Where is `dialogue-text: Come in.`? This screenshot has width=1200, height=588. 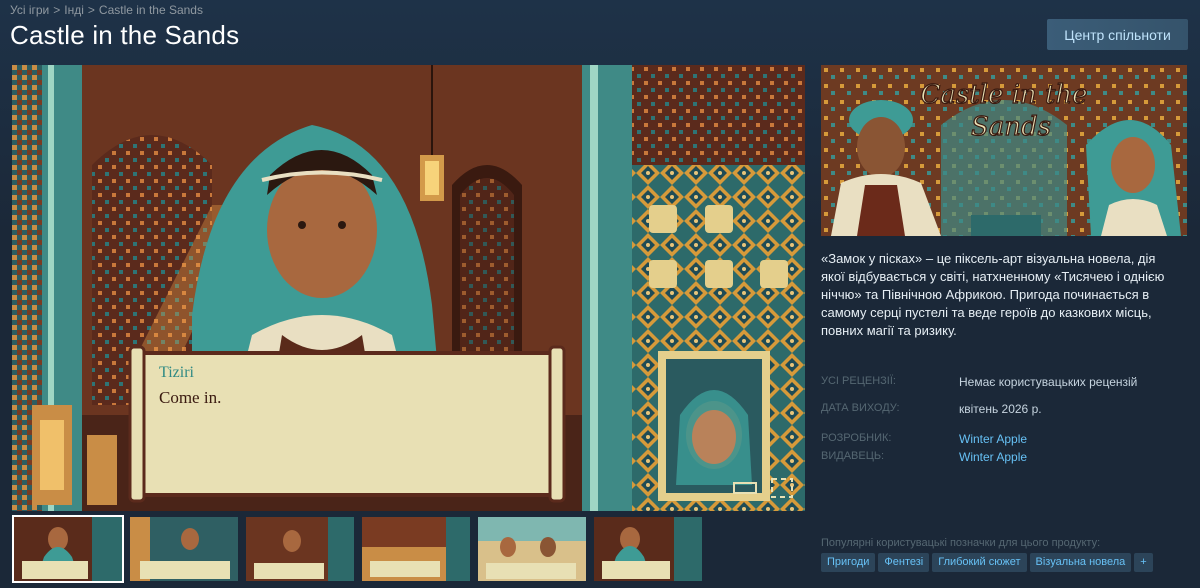
dialogue-text: Come in. is located at coordinates (190, 397).